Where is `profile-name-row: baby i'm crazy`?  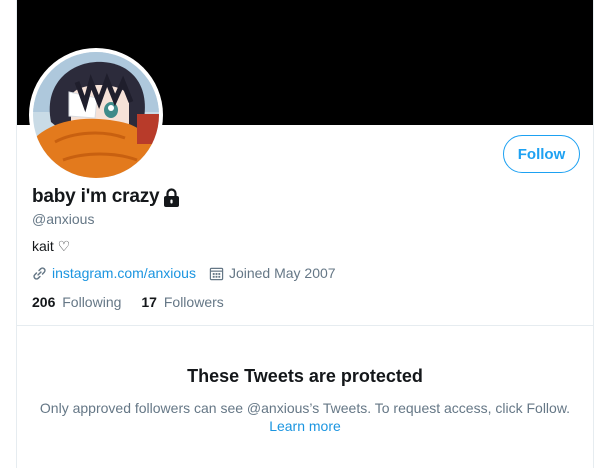 profile-name-row: baby i'm crazy is located at coordinates (106, 197).